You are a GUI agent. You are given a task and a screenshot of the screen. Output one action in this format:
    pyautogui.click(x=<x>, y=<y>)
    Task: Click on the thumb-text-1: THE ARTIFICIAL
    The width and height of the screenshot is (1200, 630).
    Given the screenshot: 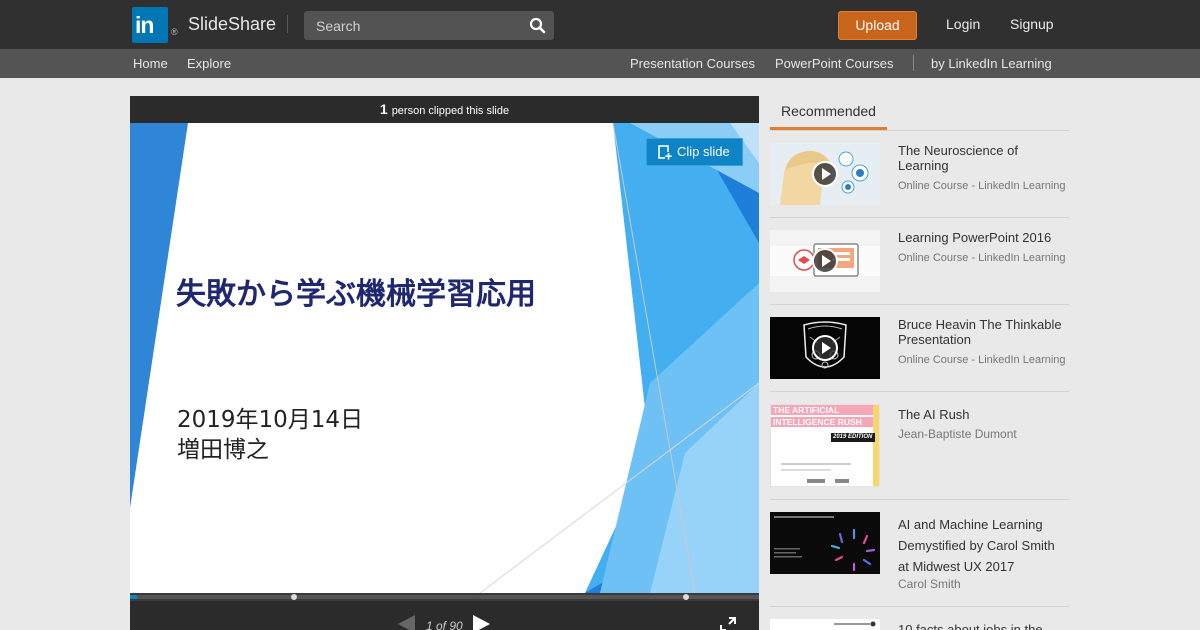 What is the action you would take?
    pyautogui.click(x=806, y=410)
    